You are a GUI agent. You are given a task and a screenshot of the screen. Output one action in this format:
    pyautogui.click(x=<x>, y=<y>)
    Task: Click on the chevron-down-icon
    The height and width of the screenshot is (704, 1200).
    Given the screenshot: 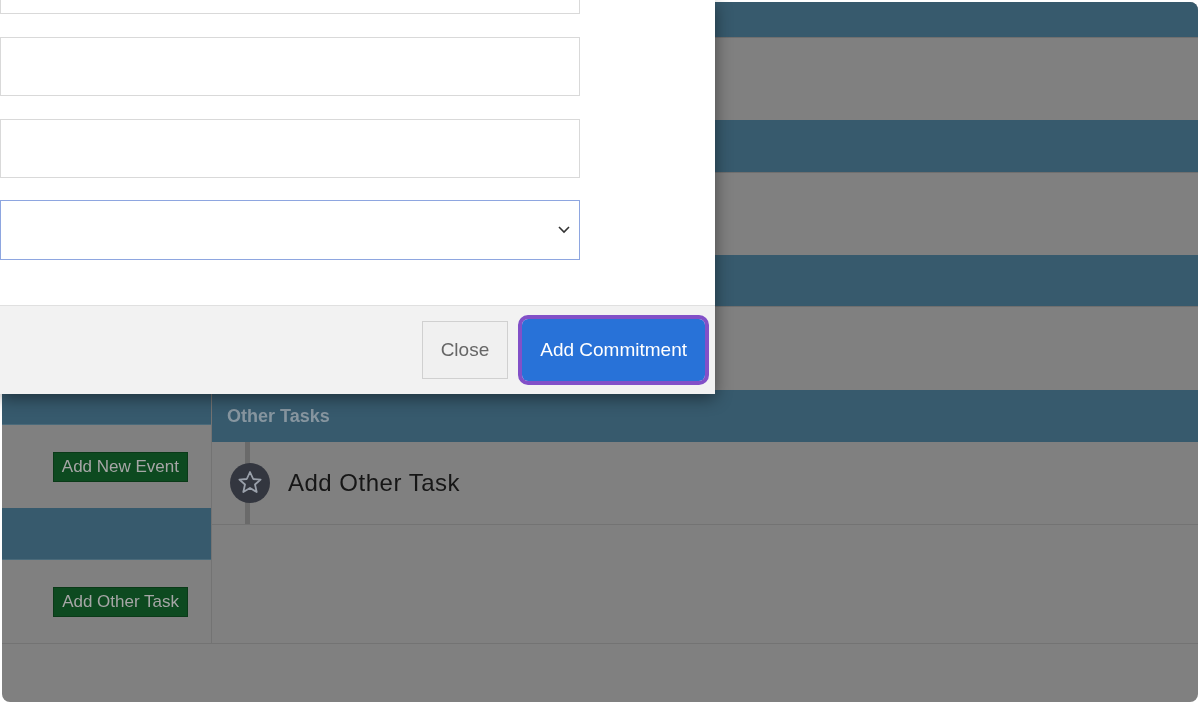 What is the action you would take?
    pyautogui.click(x=564, y=230)
    